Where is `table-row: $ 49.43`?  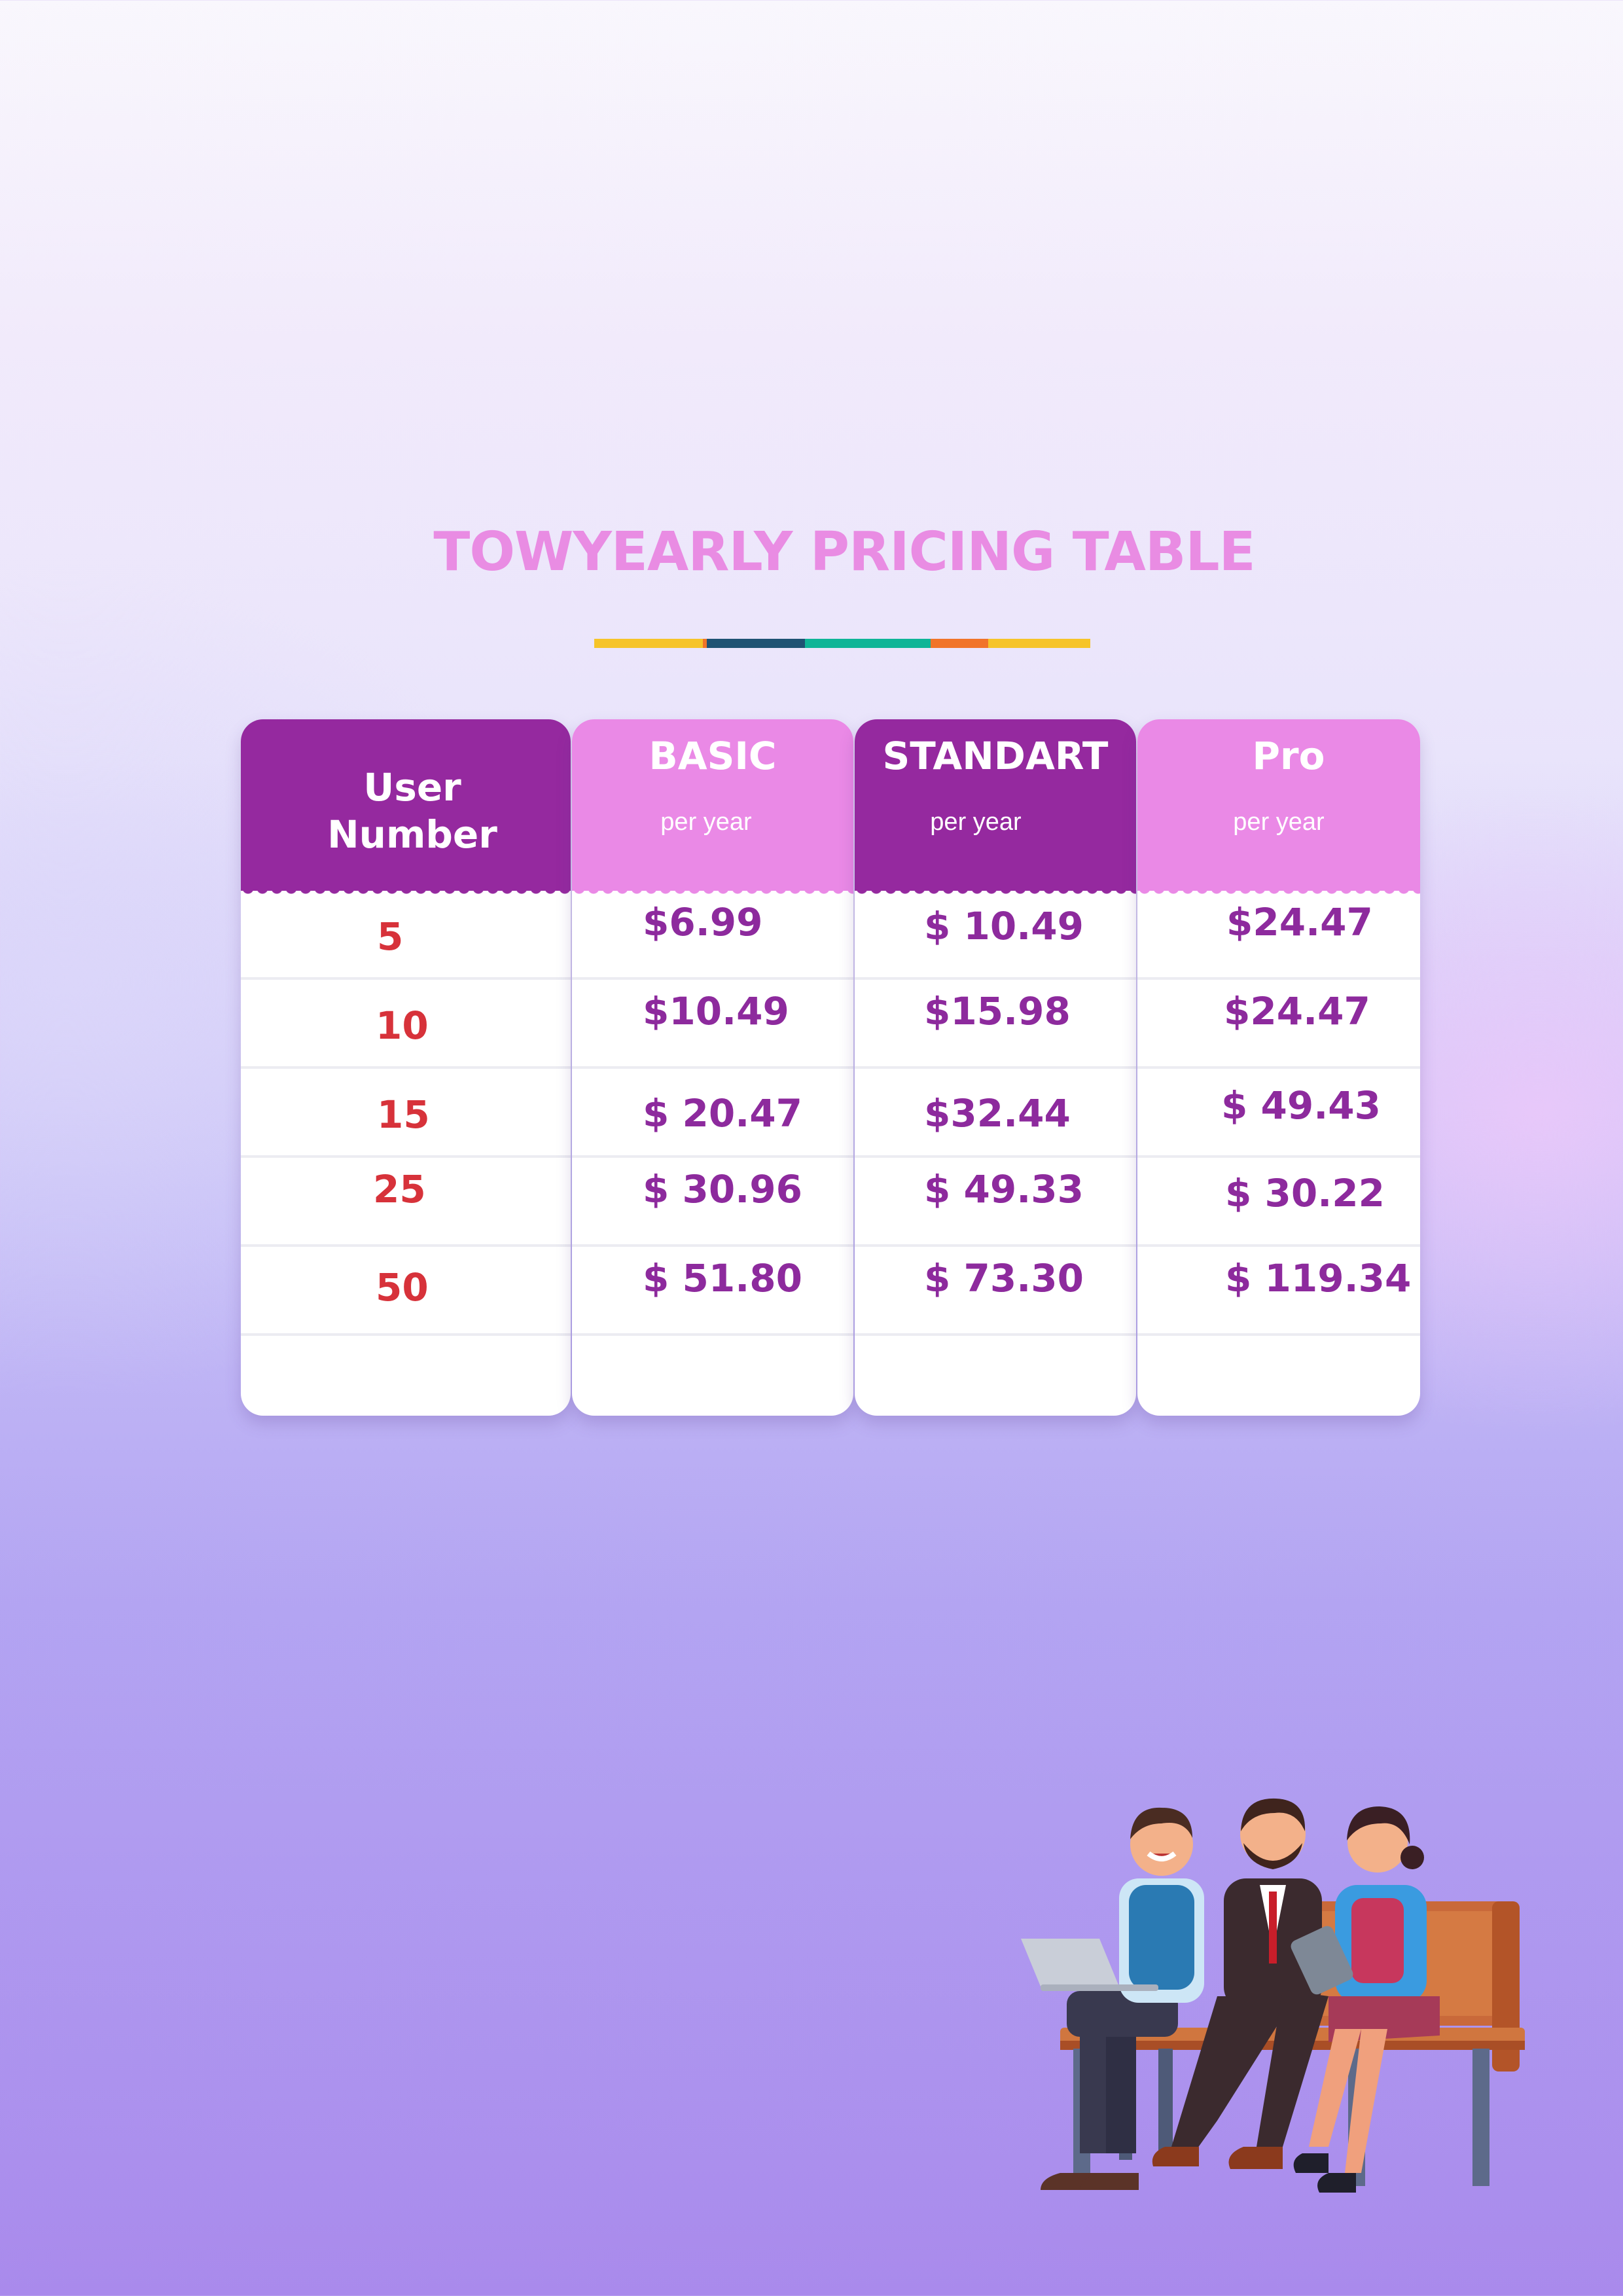 table-row: $ 49.43 is located at coordinates (1278, 1113).